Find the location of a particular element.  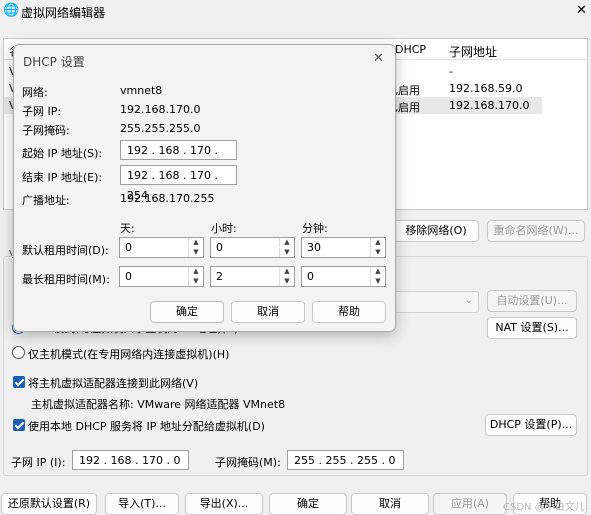

title-bar: 🌐 虚拟网络编辑器 ✕ is located at coordinates (295, 11).